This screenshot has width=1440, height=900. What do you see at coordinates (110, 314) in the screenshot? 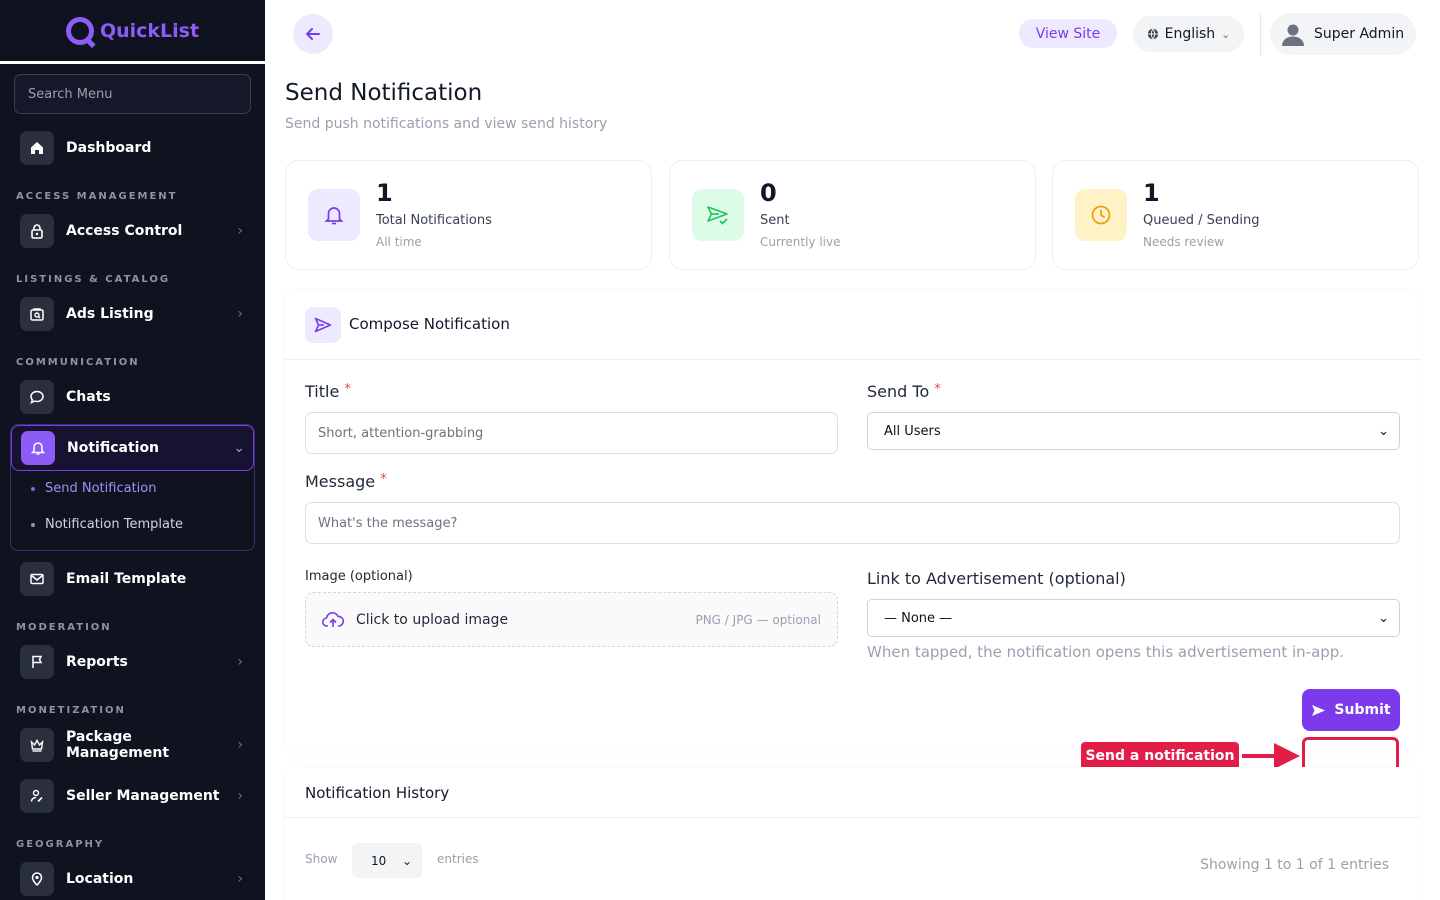
I see `sidebar-item-label: Ads Listing` at bounding box center [110, 314].